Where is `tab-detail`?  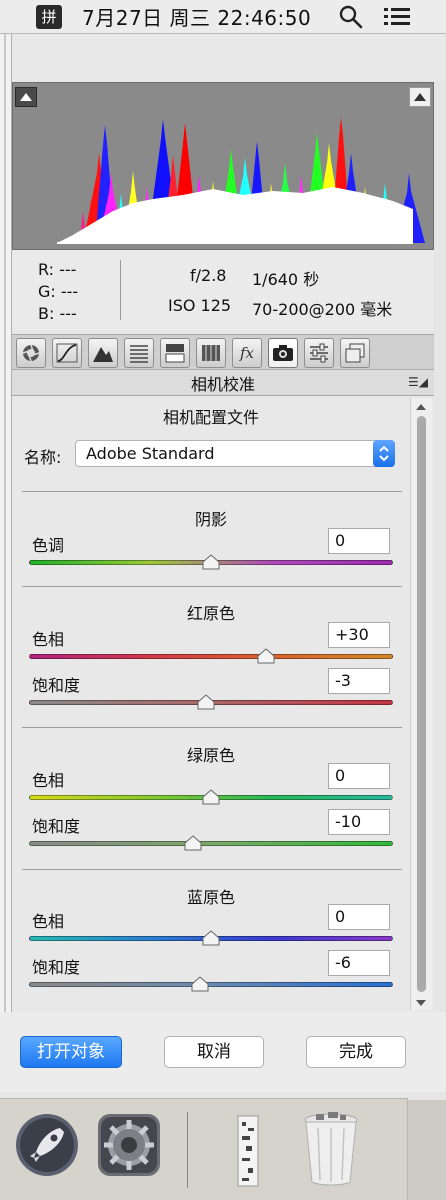
tab-detail is located at coordinates (103, 353).